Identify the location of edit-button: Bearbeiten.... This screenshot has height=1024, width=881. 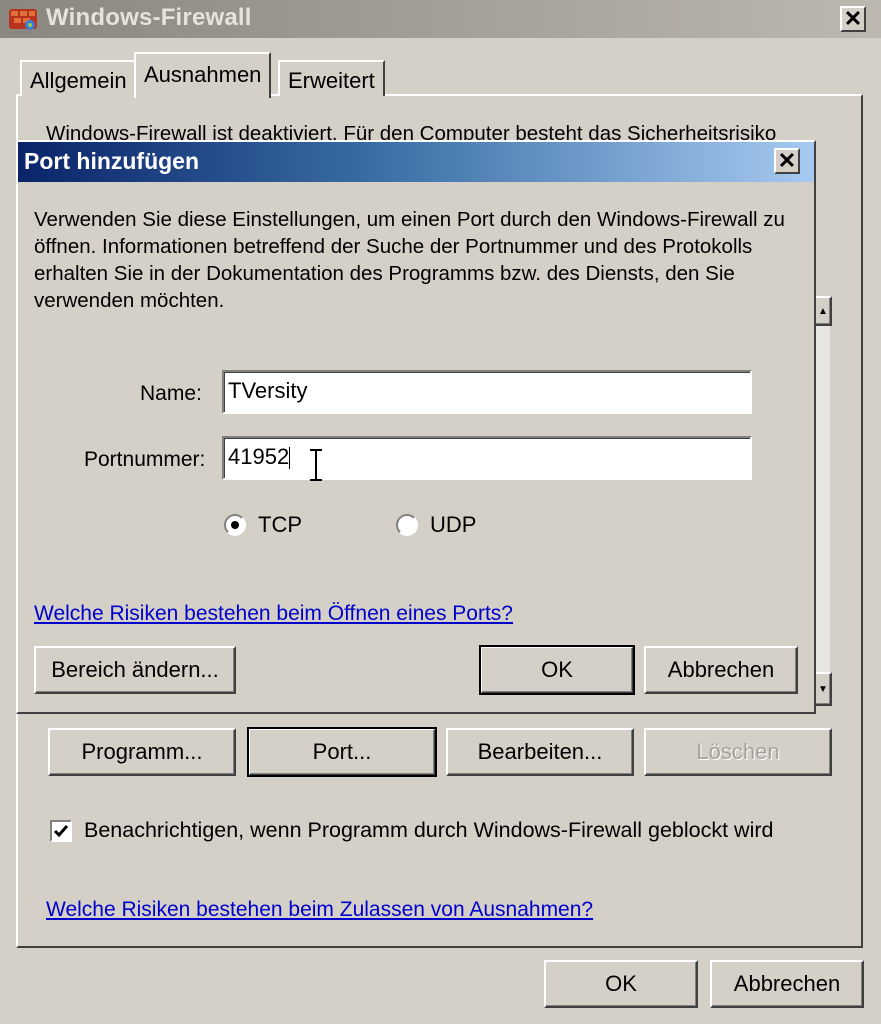
(540, 752).